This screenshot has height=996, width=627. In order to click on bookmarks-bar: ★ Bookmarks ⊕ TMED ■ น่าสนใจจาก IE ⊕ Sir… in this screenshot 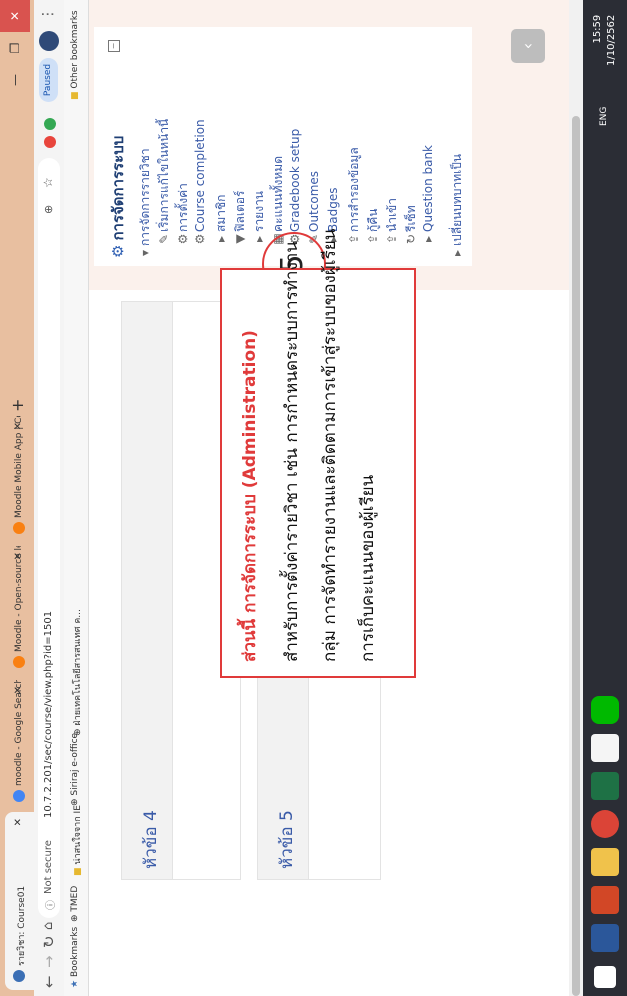, I will do `click(76, 498)`.